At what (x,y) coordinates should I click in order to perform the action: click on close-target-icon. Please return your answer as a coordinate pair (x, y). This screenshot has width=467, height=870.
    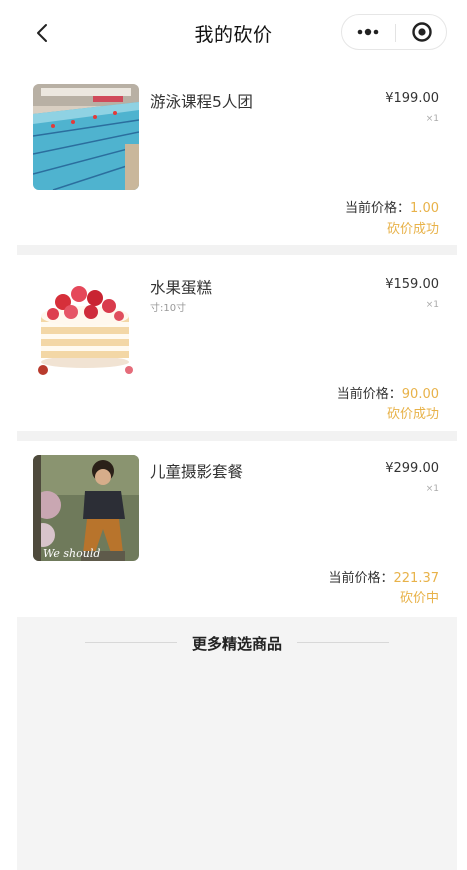
    Looking at the image, I should click on (421, 32).